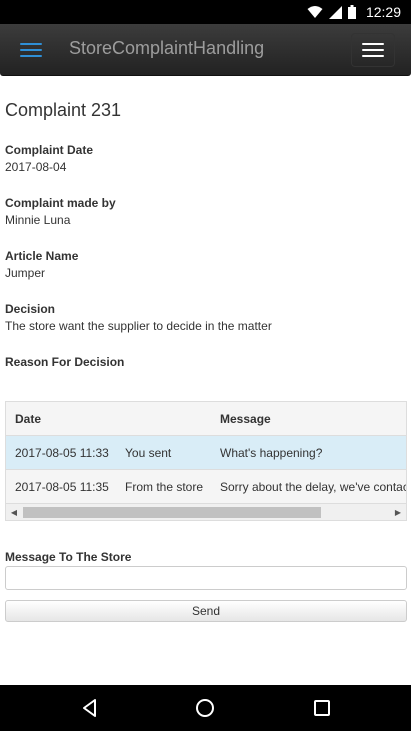 This screenshot has width=411, height=731. What do you see at coordinates (245, 419) in the screenshot?
I see `header-message: Message` at bounding box center [245, 419].